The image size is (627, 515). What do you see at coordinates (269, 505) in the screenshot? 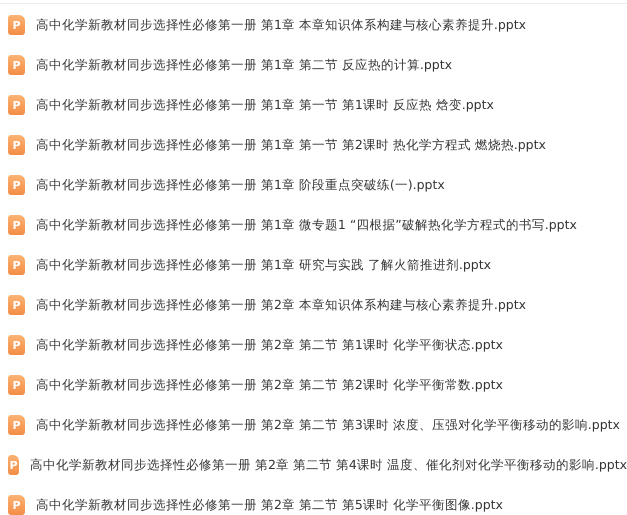
I see `file-name: 高中化学新教材同步选择性必修第一册 第2章 第二节 第5课时 化学平衡图像.pptx` at bounding box center [269, 505].